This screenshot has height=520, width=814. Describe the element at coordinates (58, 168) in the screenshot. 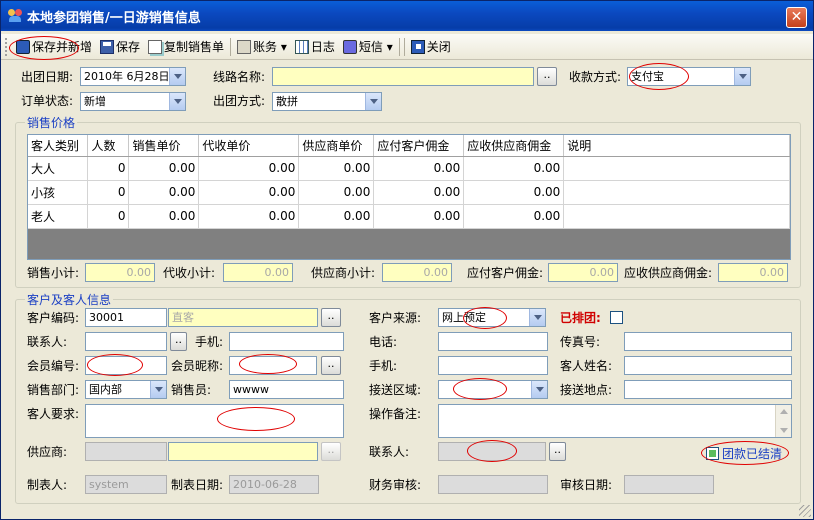

I see `table-cell: 大人` at that location.